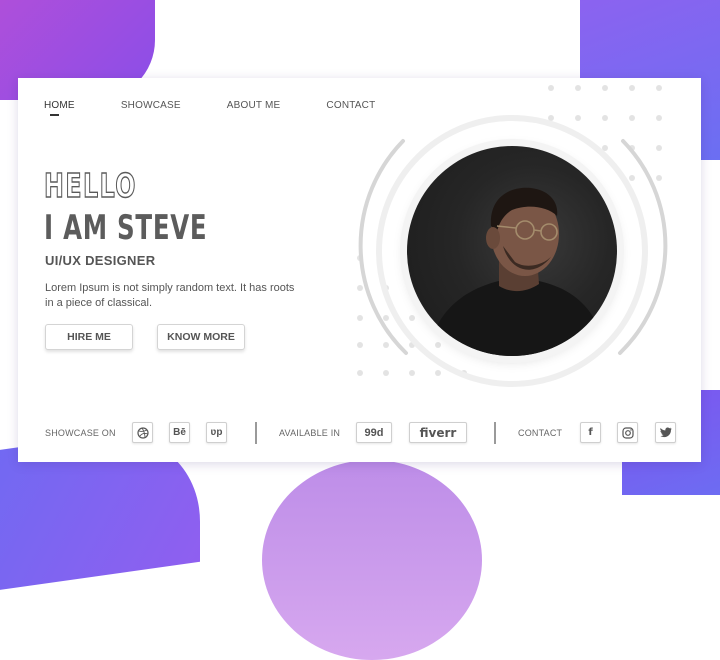  I want to click on profile-photo-illustration, so click(517, 271).